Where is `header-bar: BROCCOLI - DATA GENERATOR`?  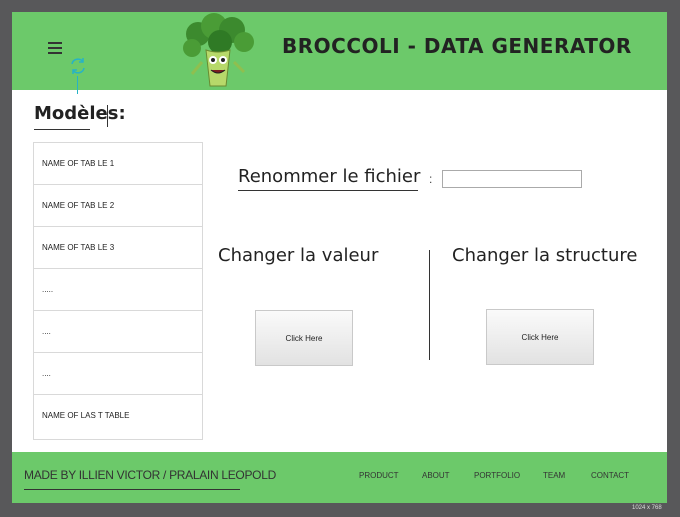
header-bar: BROCCOLI - DATA GENERATOR is located at coordinates (339, 51).